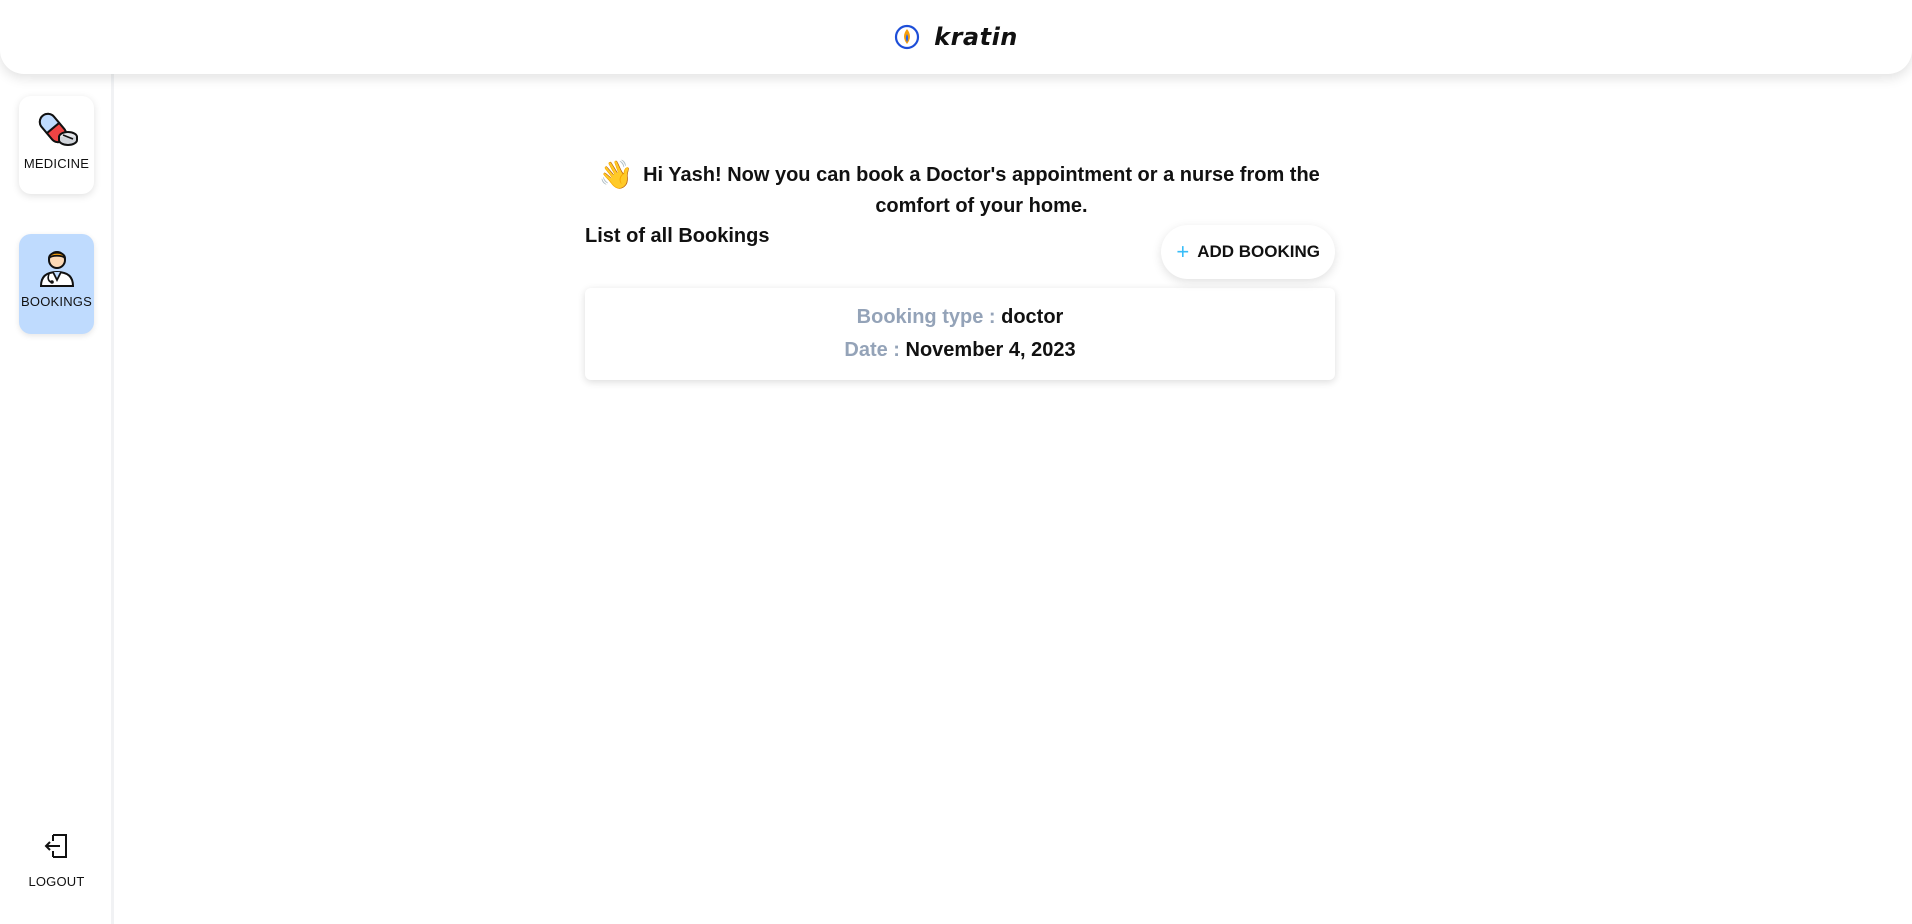  Describe the element at coordinates (56, 163) in the screenshot. I see `sidebar-item-label: MEDICINE` at that location.